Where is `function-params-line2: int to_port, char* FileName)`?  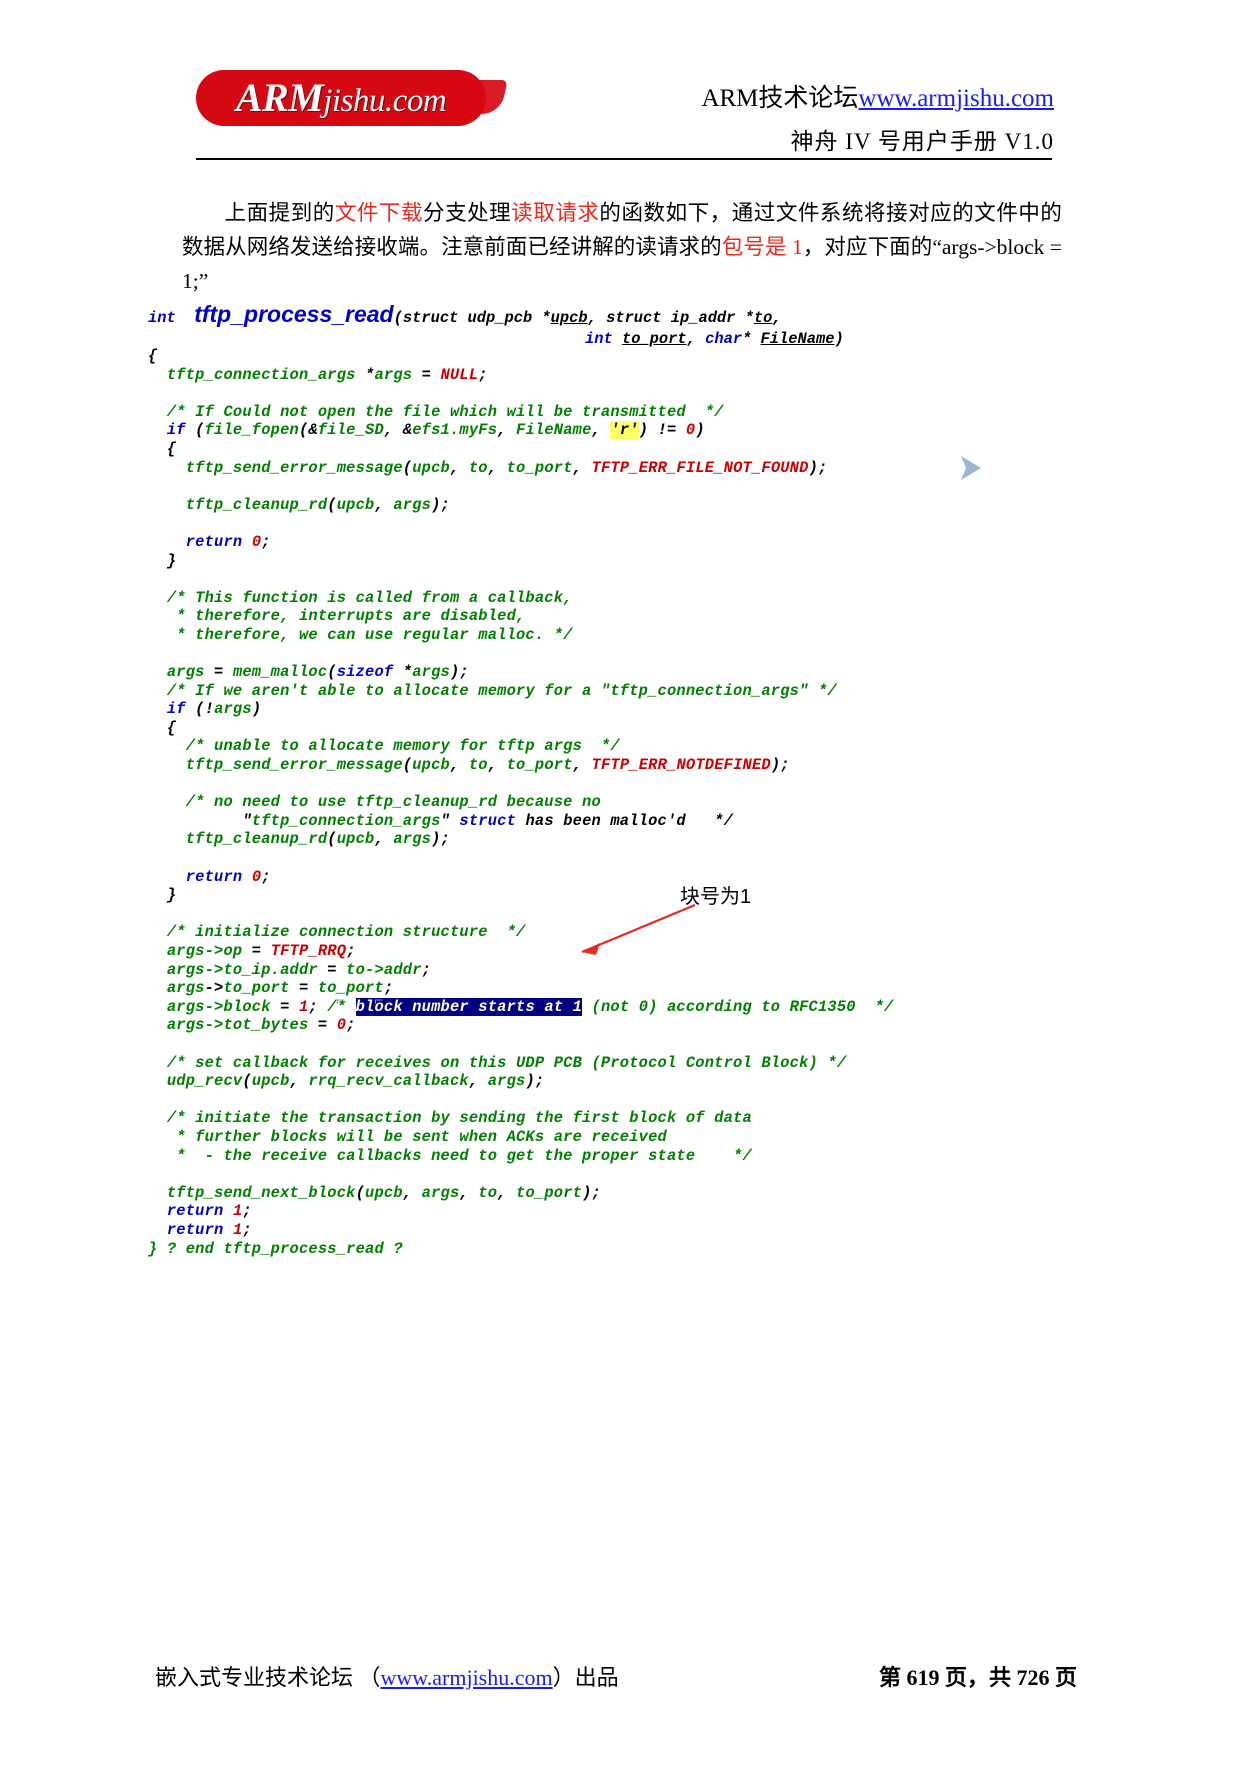 function-params-line2: int to_port, char* FileName) is located at coordinates (714, 339).